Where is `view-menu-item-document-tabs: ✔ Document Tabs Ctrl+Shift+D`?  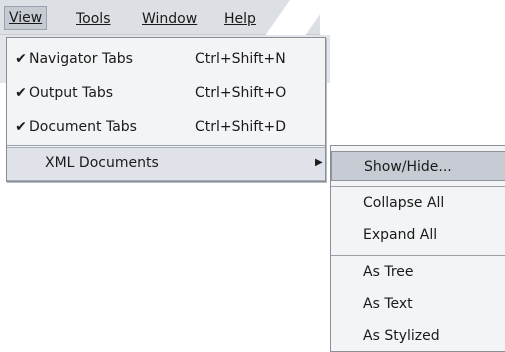
view-menu-item-document-tabs: ✔ Document Tabs Ctrl+Shift+D is located at coordinates (166, 127).